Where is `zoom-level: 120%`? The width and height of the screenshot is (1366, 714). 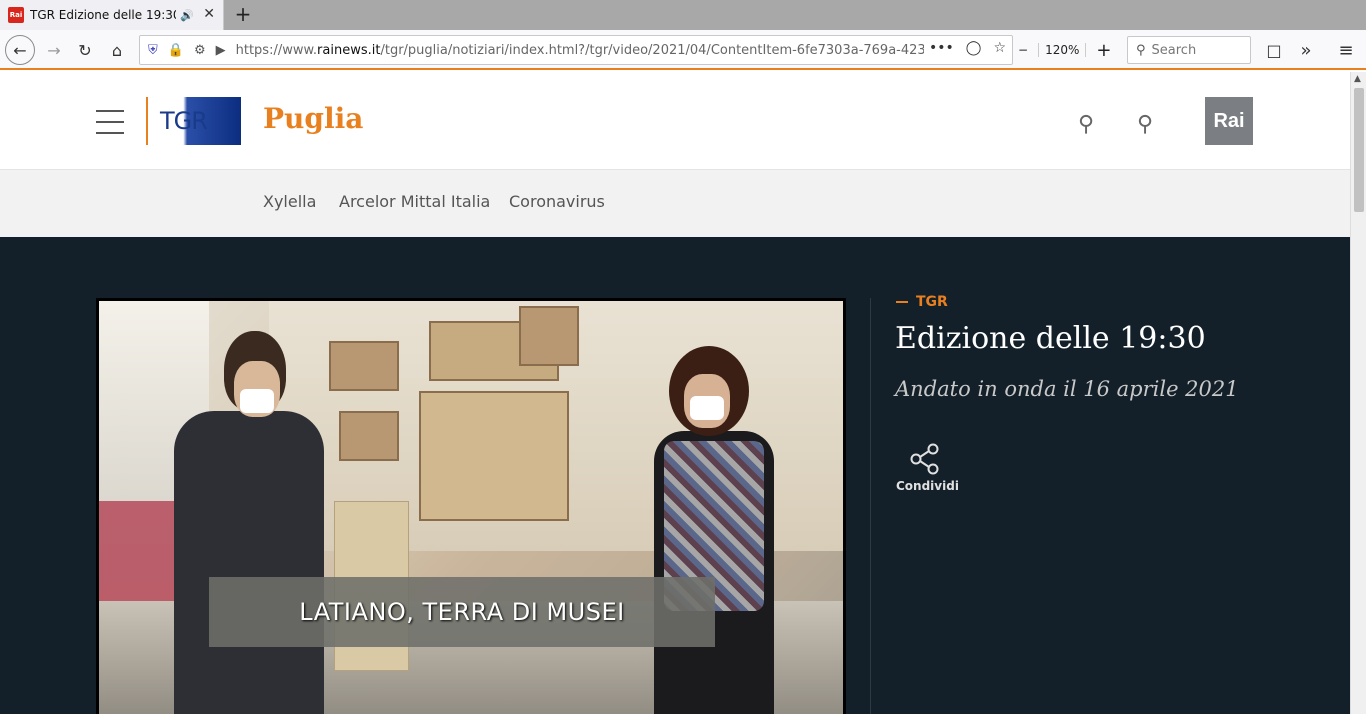
zoom-level: 120% is located at coordinates (1062, 50).